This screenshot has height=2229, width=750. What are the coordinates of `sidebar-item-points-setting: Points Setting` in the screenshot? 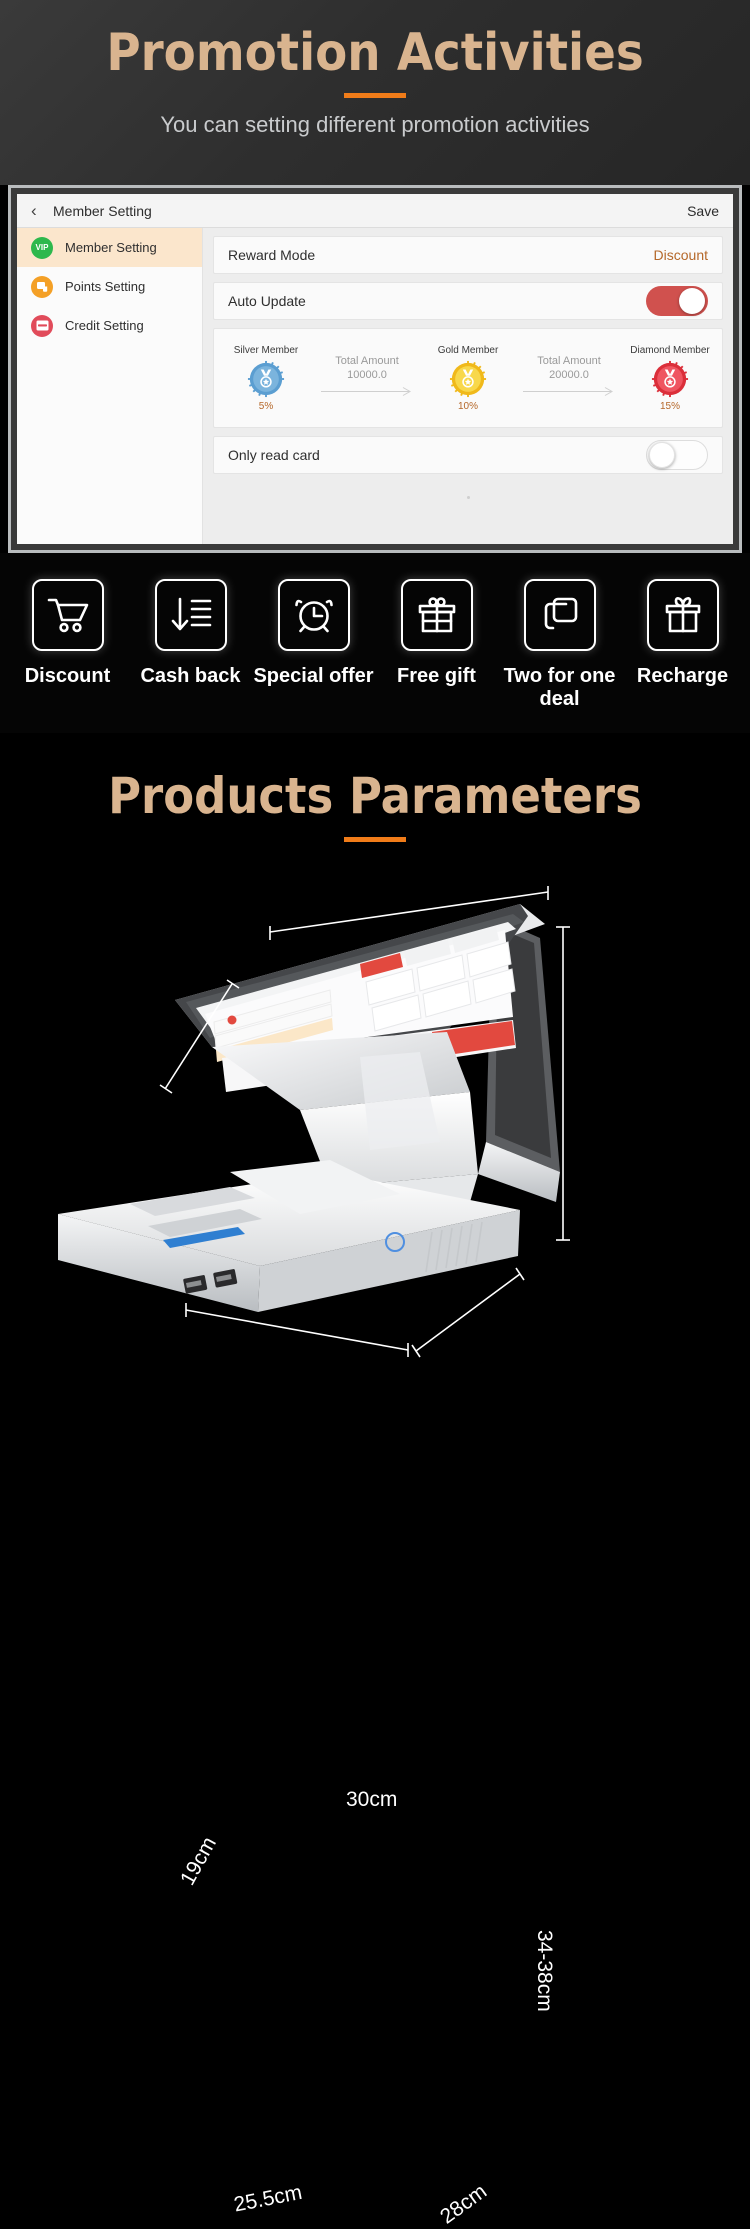 It's located at (109, 286).